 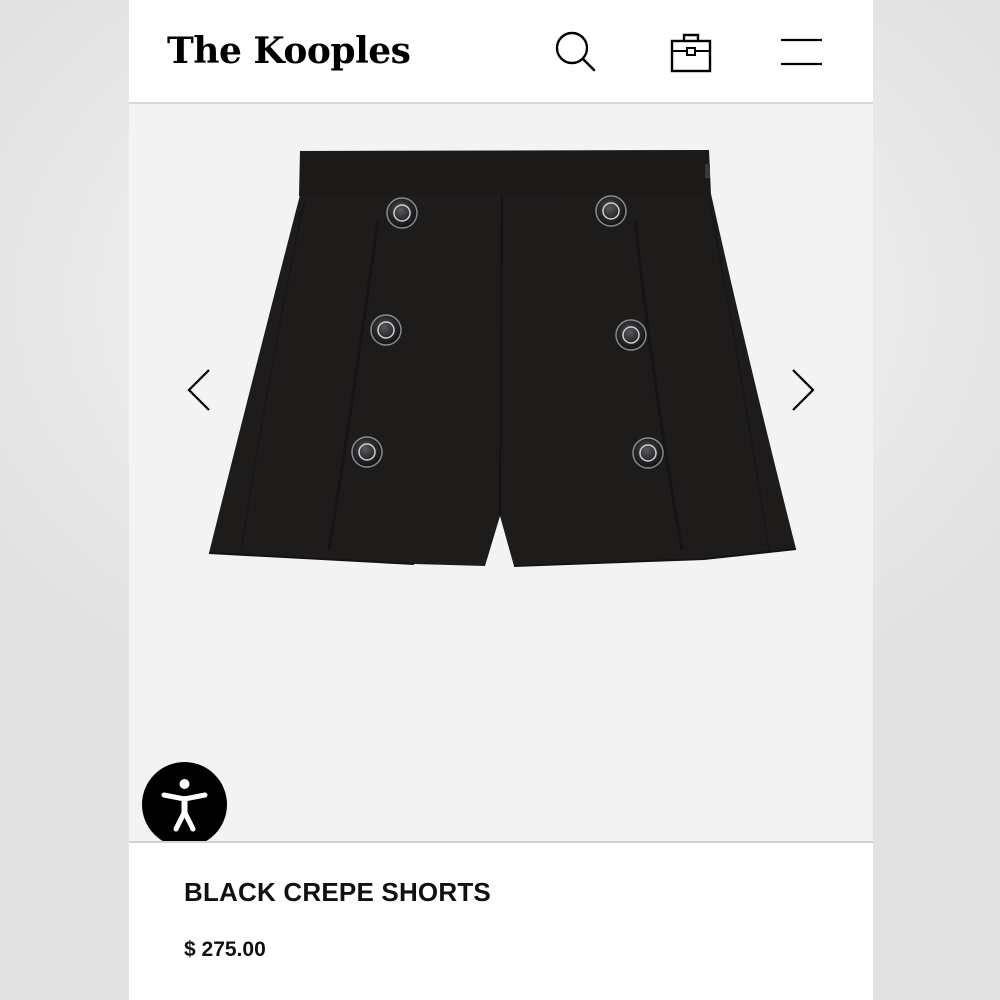 I want to click on accessibility-icon, so click(x=184, y=805).